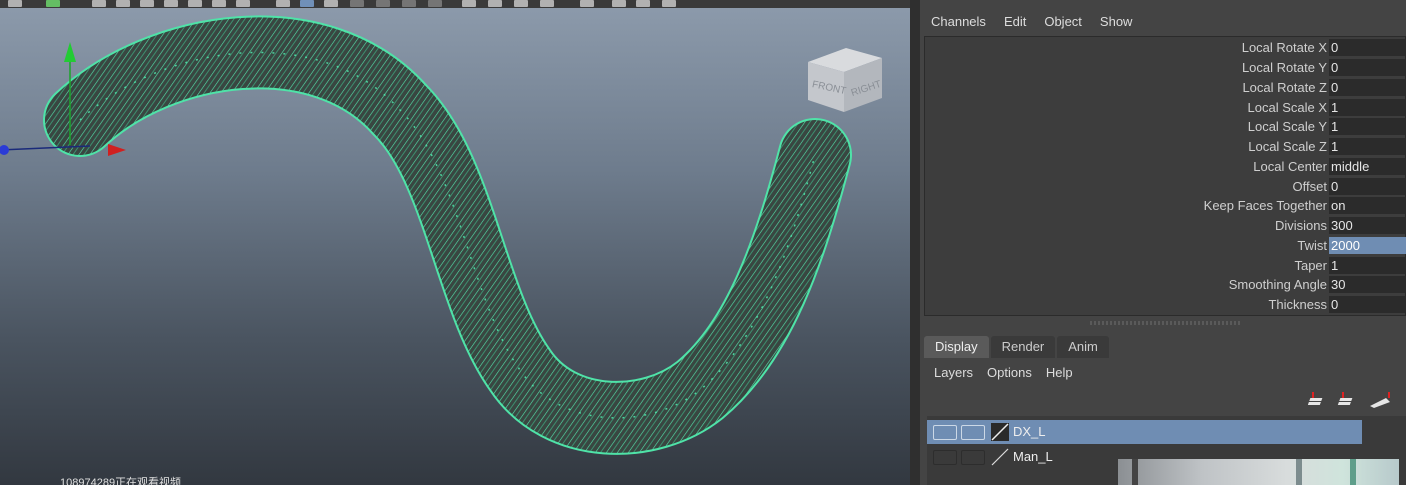 The height and width of the screenshot is (485, 1406). I want to click on tab-anim: Anim, so click(1083, 347).